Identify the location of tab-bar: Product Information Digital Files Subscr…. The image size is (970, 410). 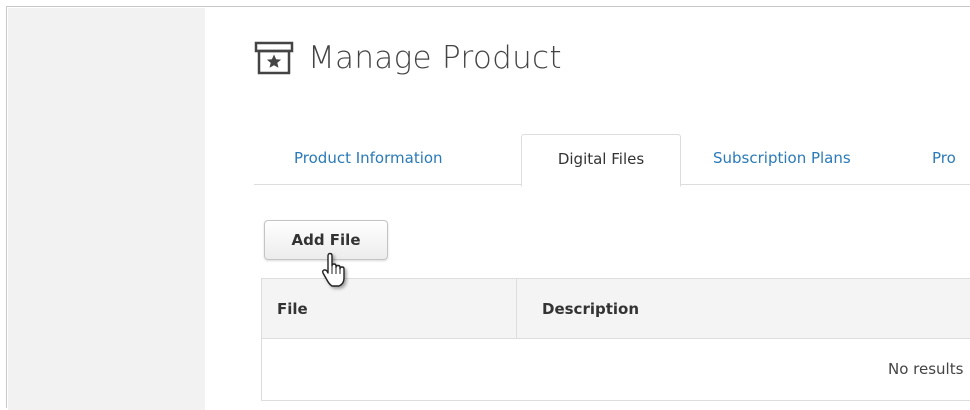
(612, 159).